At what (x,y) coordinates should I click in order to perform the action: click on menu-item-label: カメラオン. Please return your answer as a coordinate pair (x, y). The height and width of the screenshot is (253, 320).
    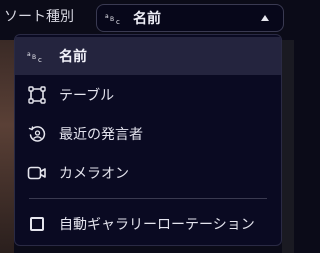
    Looking at the image, I should click on (94, 174).